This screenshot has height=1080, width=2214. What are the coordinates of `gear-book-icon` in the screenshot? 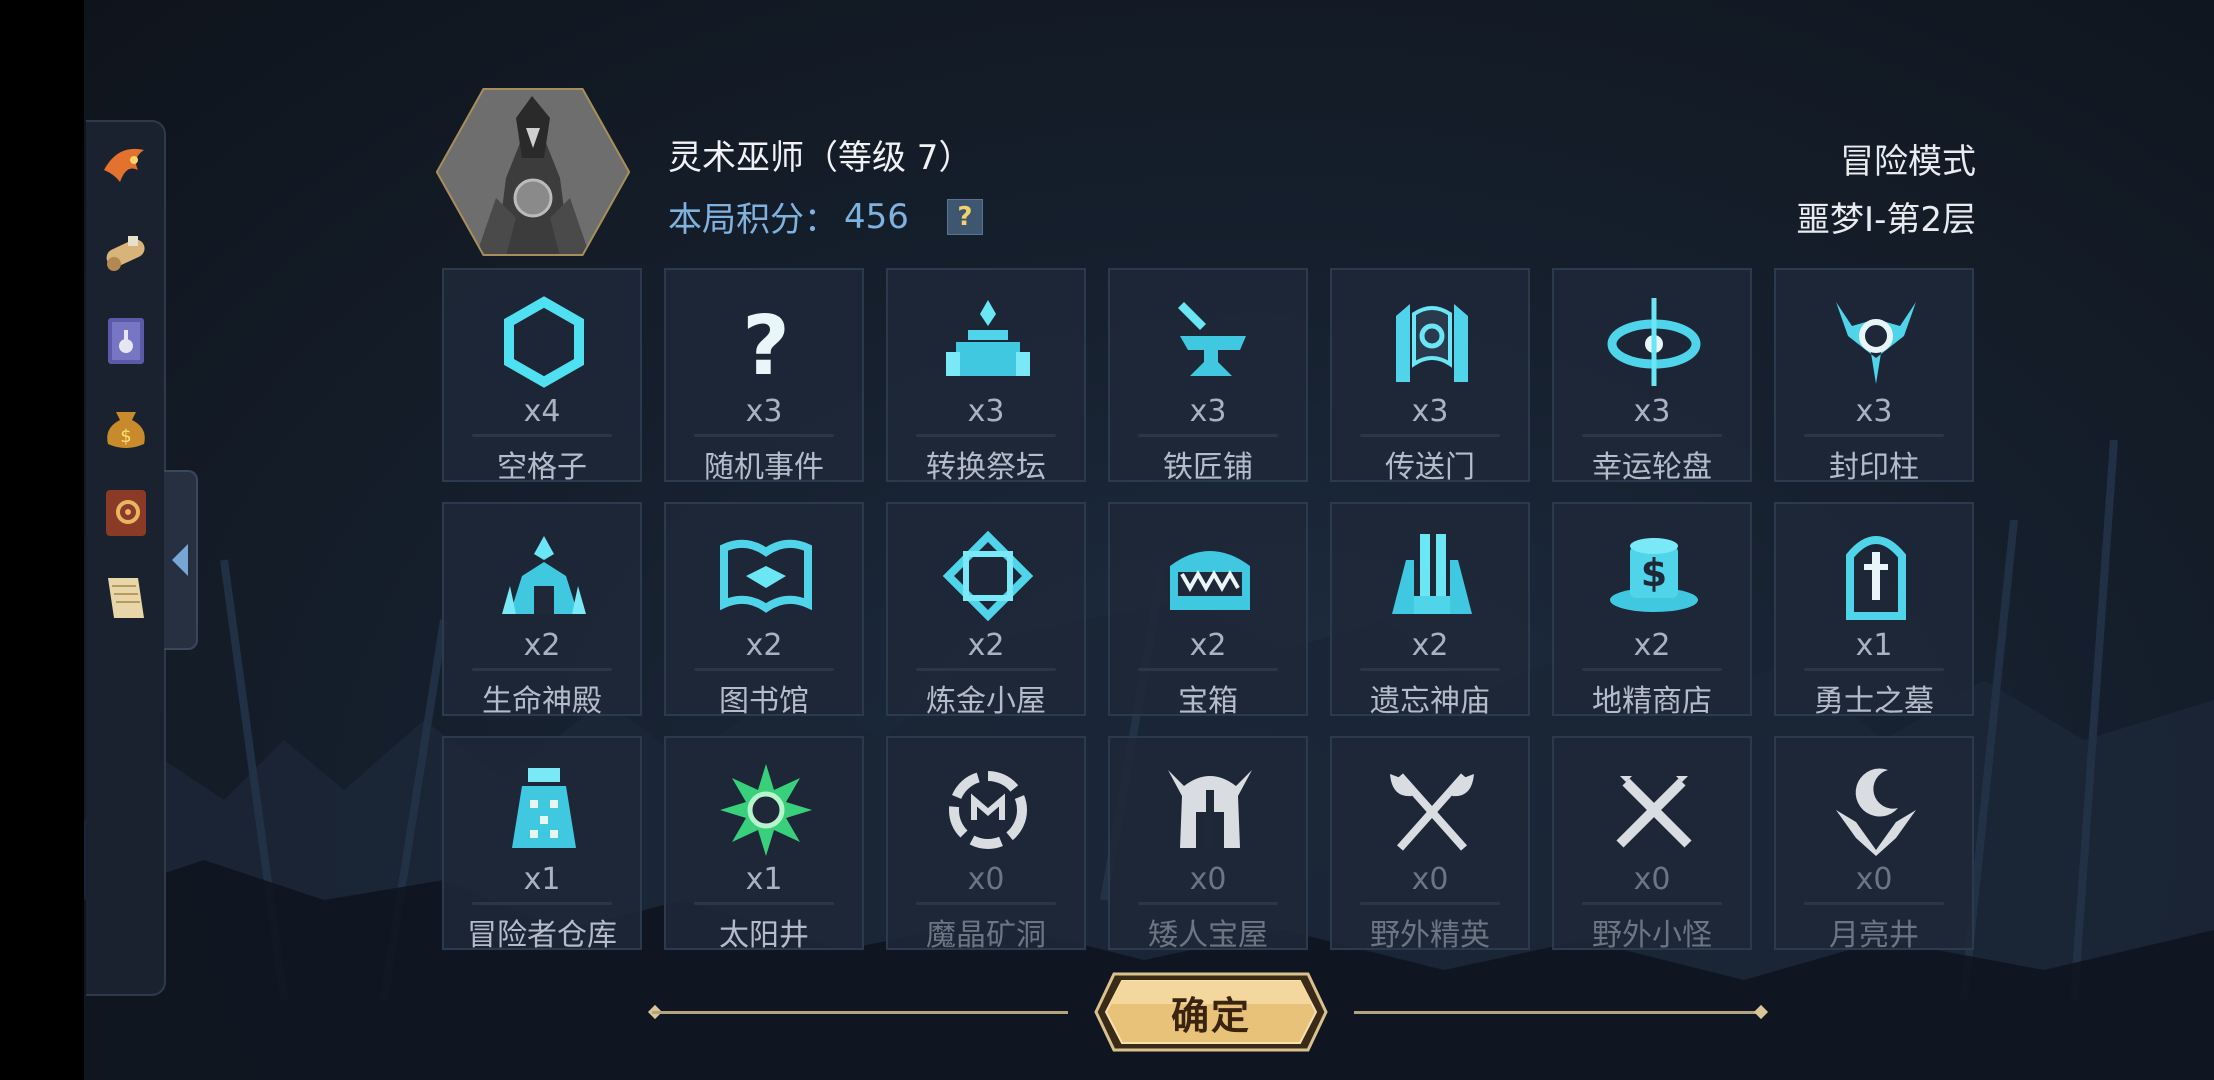 It's located at (126, 512).